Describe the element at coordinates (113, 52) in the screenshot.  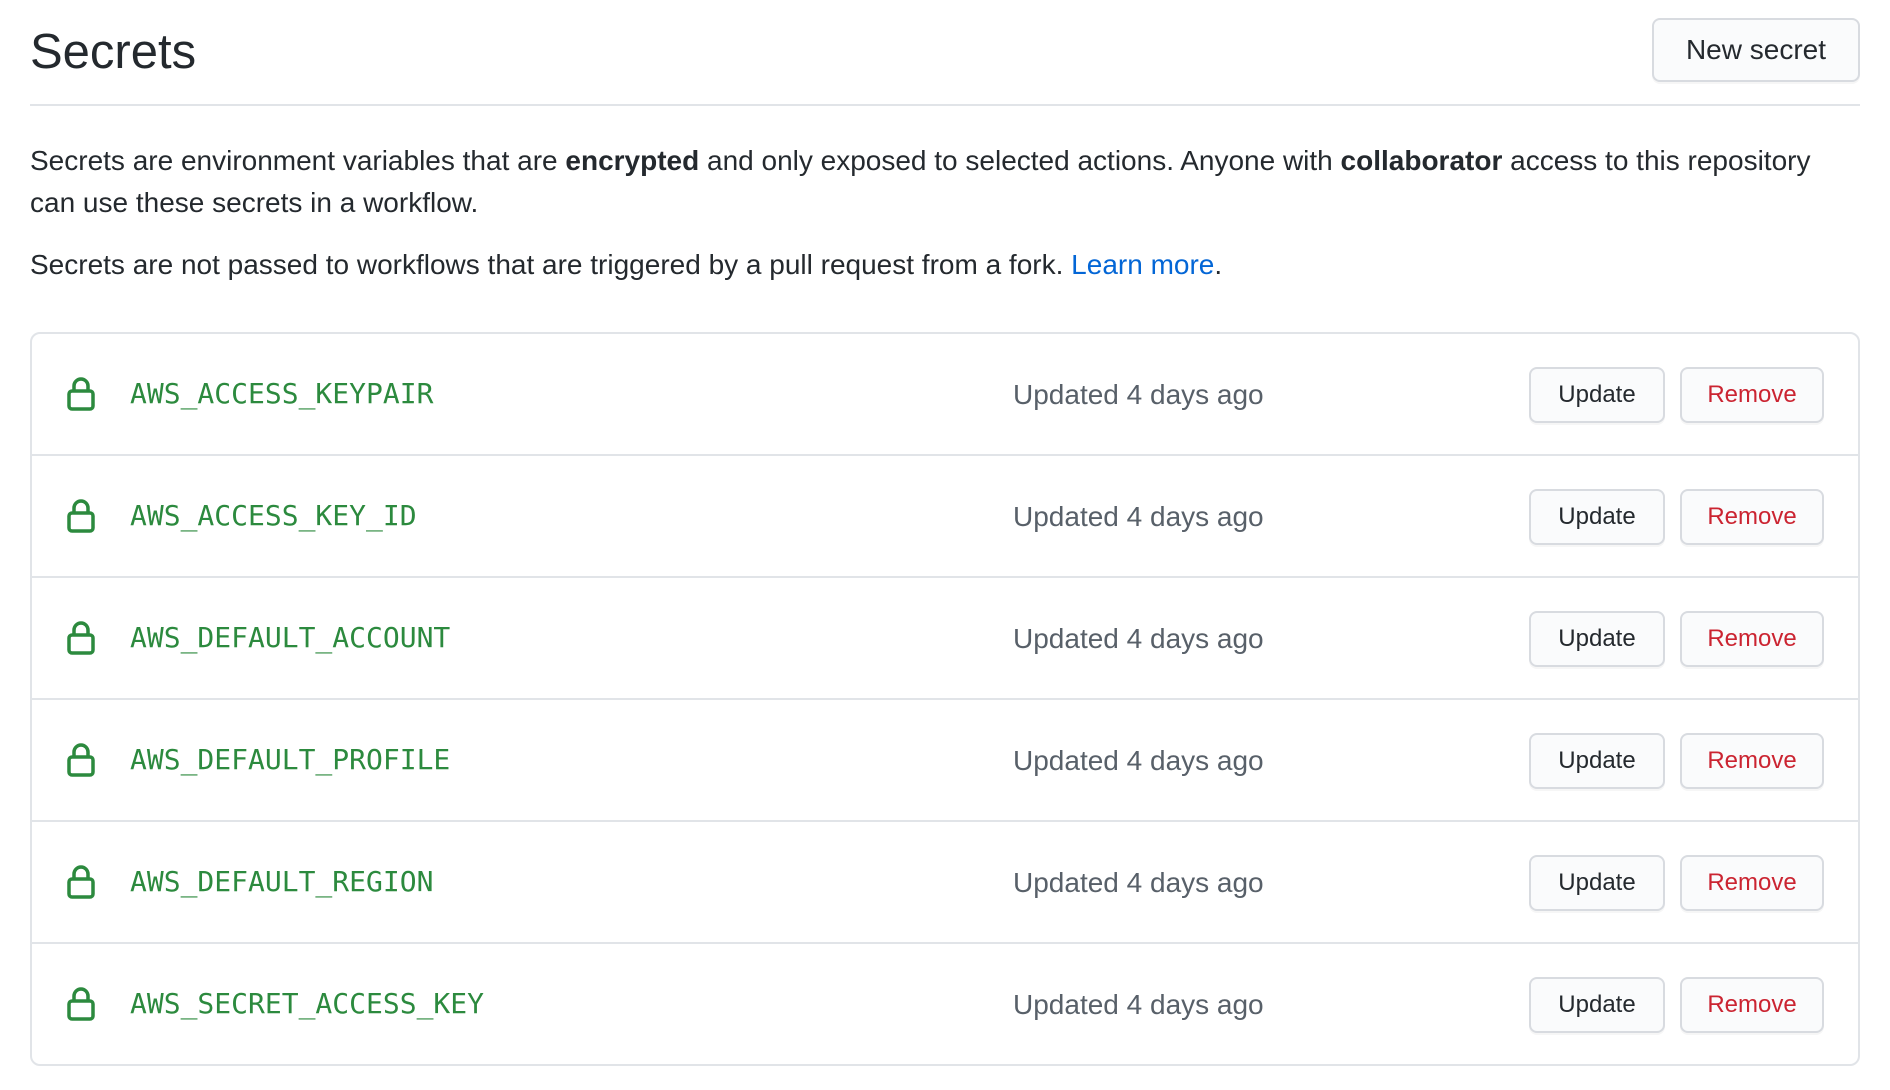
I see `page-title: Secrets` at that location.